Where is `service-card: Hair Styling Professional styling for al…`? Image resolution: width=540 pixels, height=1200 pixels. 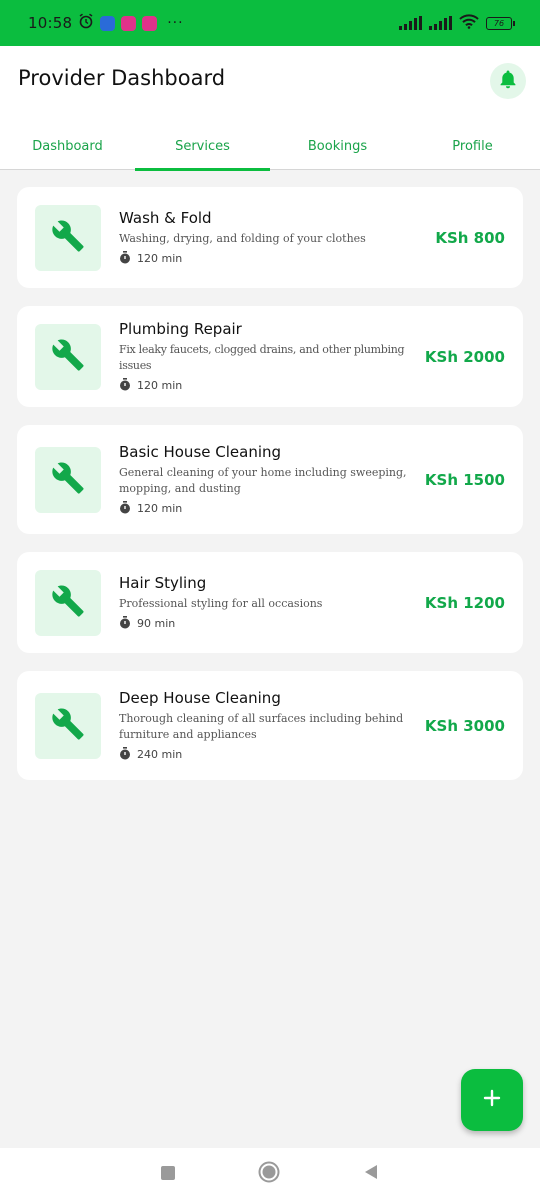 service-card: Hair Styling Professional styling for al… is located at coordinates (270, 602).